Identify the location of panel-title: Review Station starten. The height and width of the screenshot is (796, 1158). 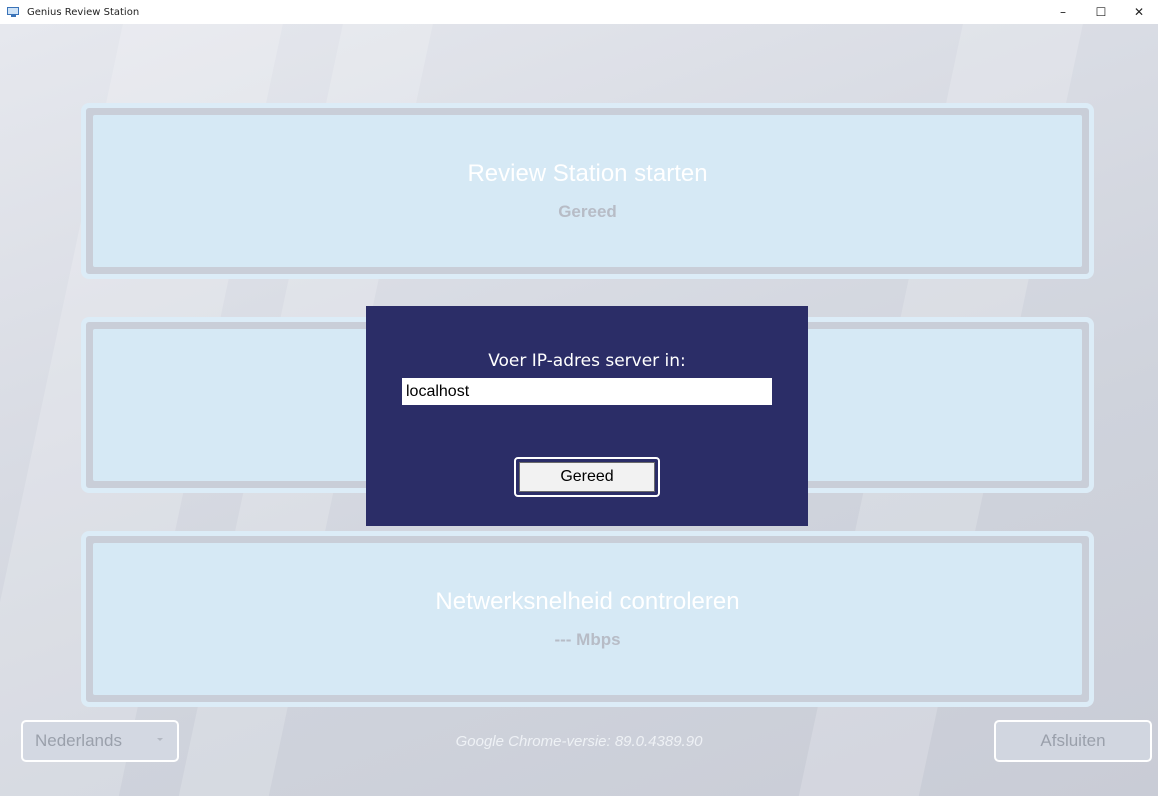
(587, 173).